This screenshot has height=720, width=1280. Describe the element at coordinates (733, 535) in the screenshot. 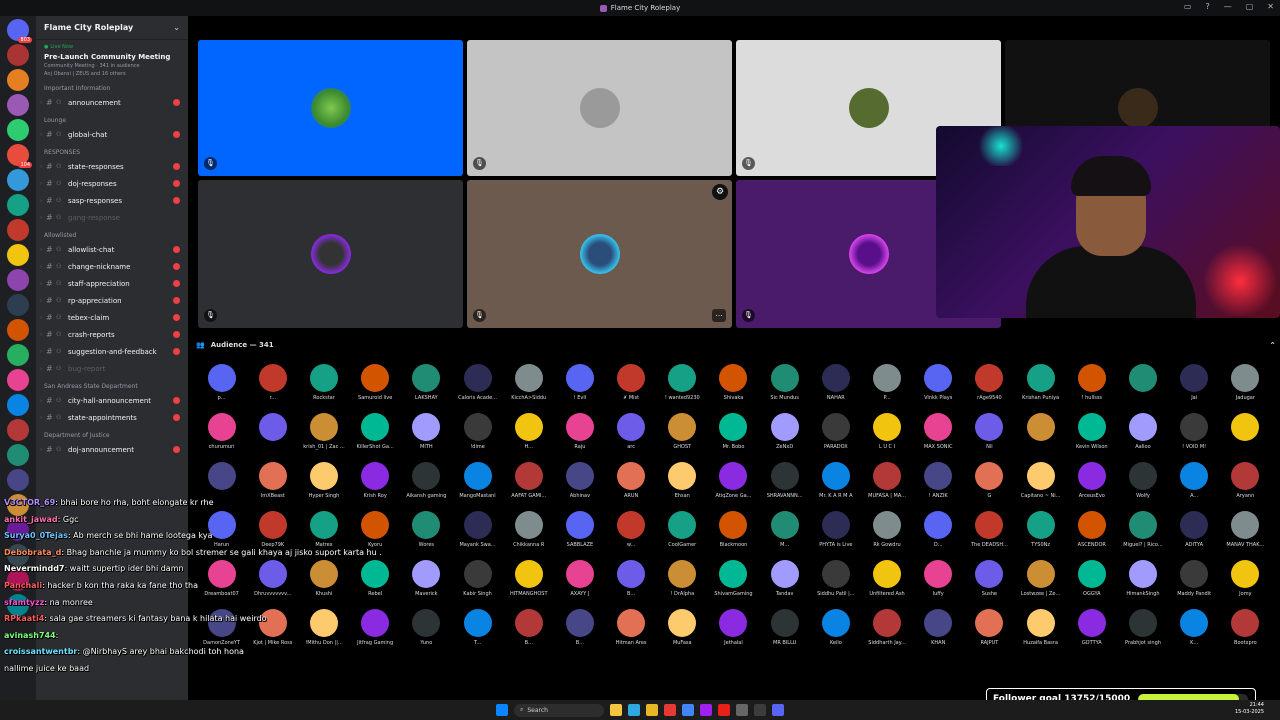

I see `audience-member: Blackmoon` at that location.